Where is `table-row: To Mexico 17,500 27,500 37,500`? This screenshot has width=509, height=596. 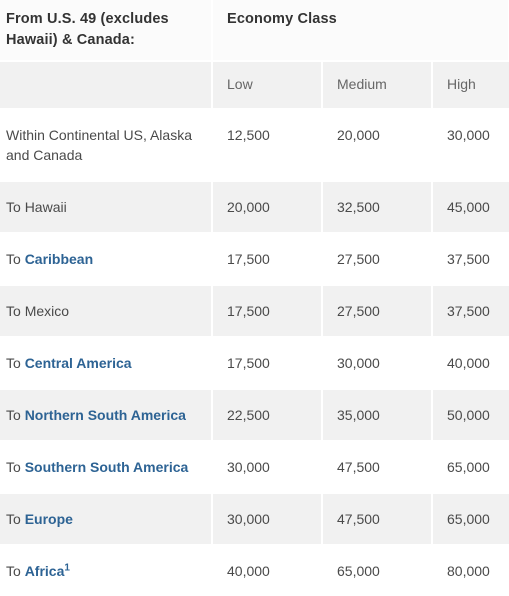
table-row: To Mexico 17,500 27,500 37,500 is located at coordinates (254, 310).